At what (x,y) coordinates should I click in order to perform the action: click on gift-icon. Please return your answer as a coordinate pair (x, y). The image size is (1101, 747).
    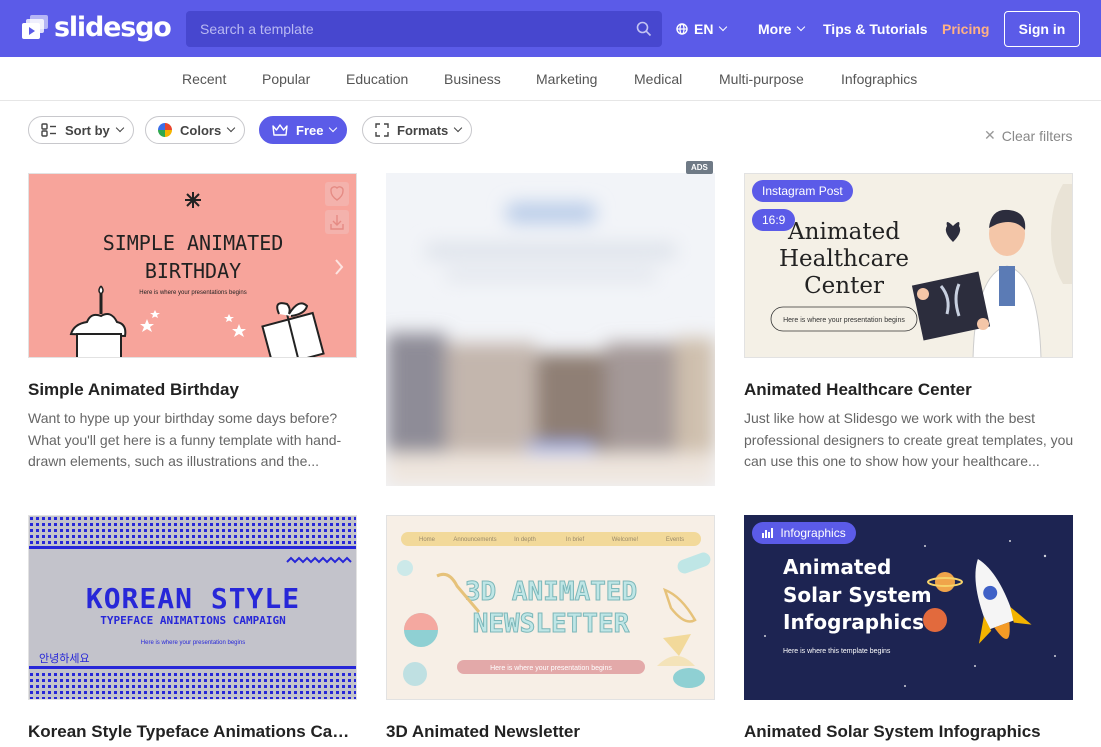
    Looking at the image, I should click on (293, 329).